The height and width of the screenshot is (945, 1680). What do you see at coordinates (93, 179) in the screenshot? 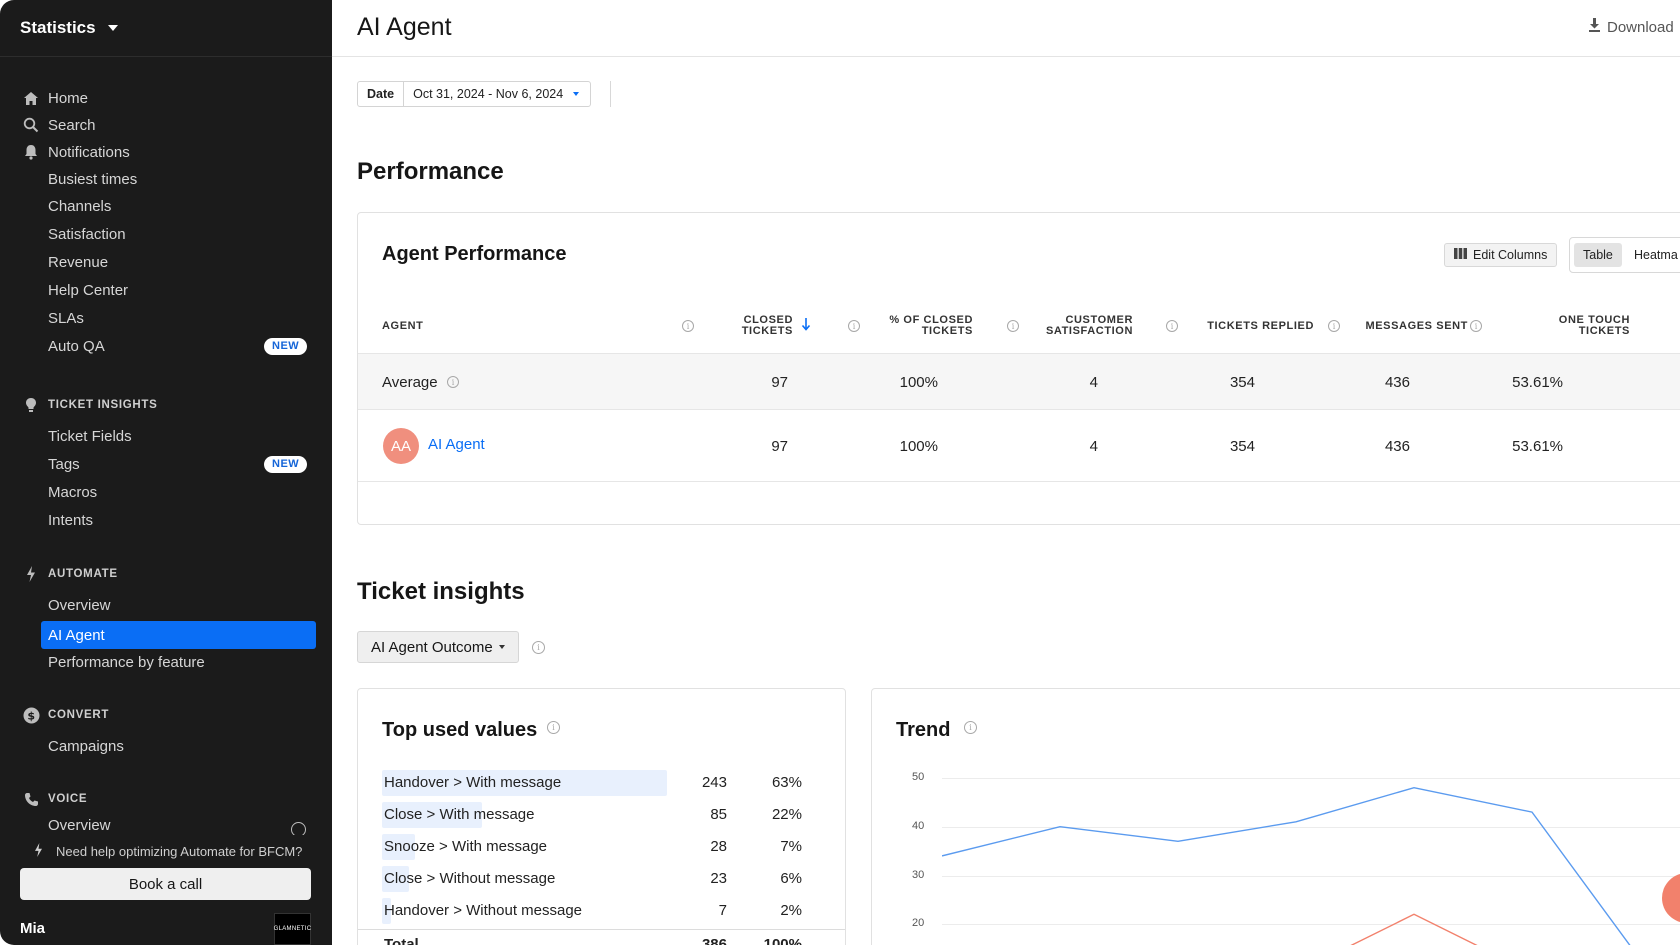
I see `sidebar-item-label: Busiest times` at bounding box center [93, 179].